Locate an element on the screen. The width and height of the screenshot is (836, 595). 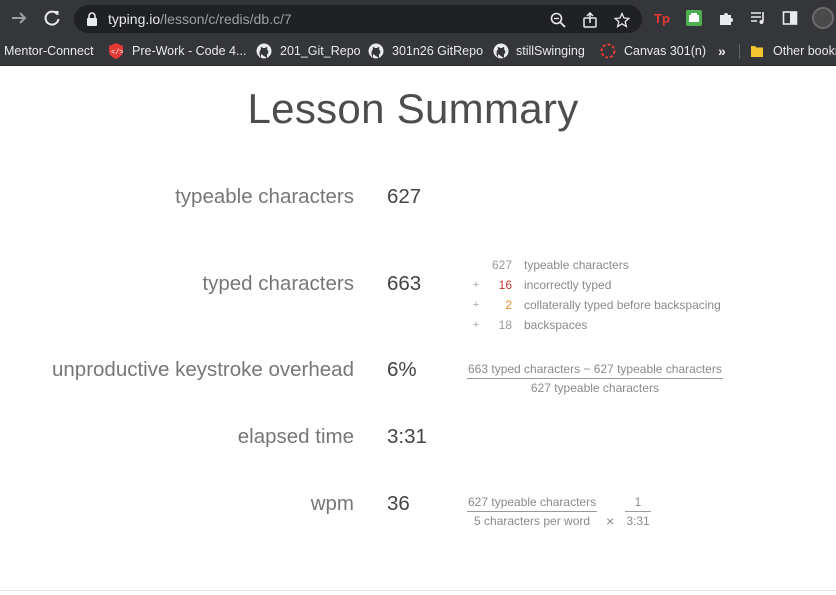
typing-extension-icon: Tp is located at coordinates (662, 18).